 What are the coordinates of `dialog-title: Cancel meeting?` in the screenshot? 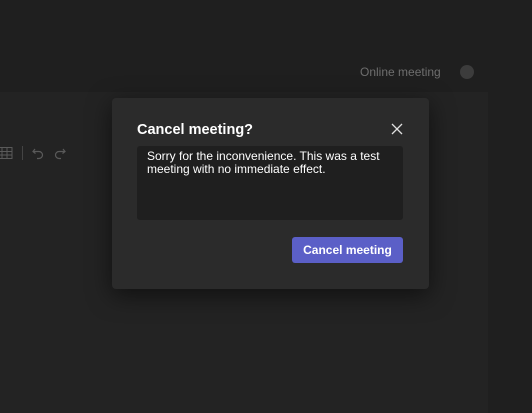 It's located at (195, 130).